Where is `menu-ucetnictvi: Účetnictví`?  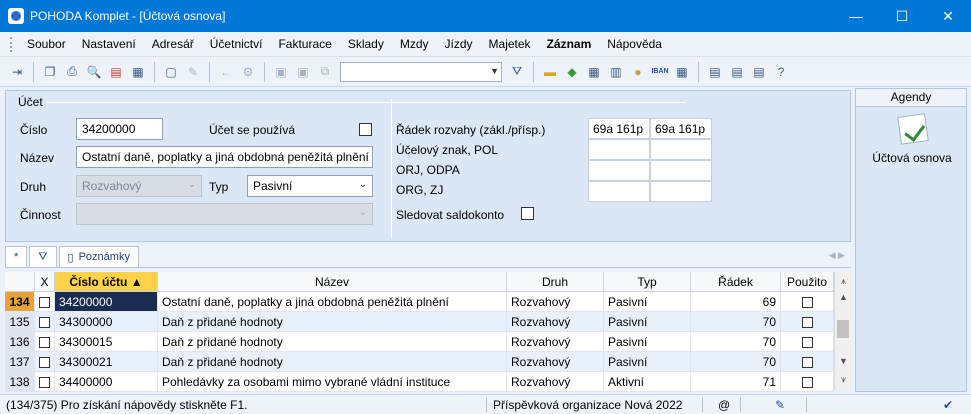 menu-ucetnictvi: Účetnictví is located at coordinates (236, 44).